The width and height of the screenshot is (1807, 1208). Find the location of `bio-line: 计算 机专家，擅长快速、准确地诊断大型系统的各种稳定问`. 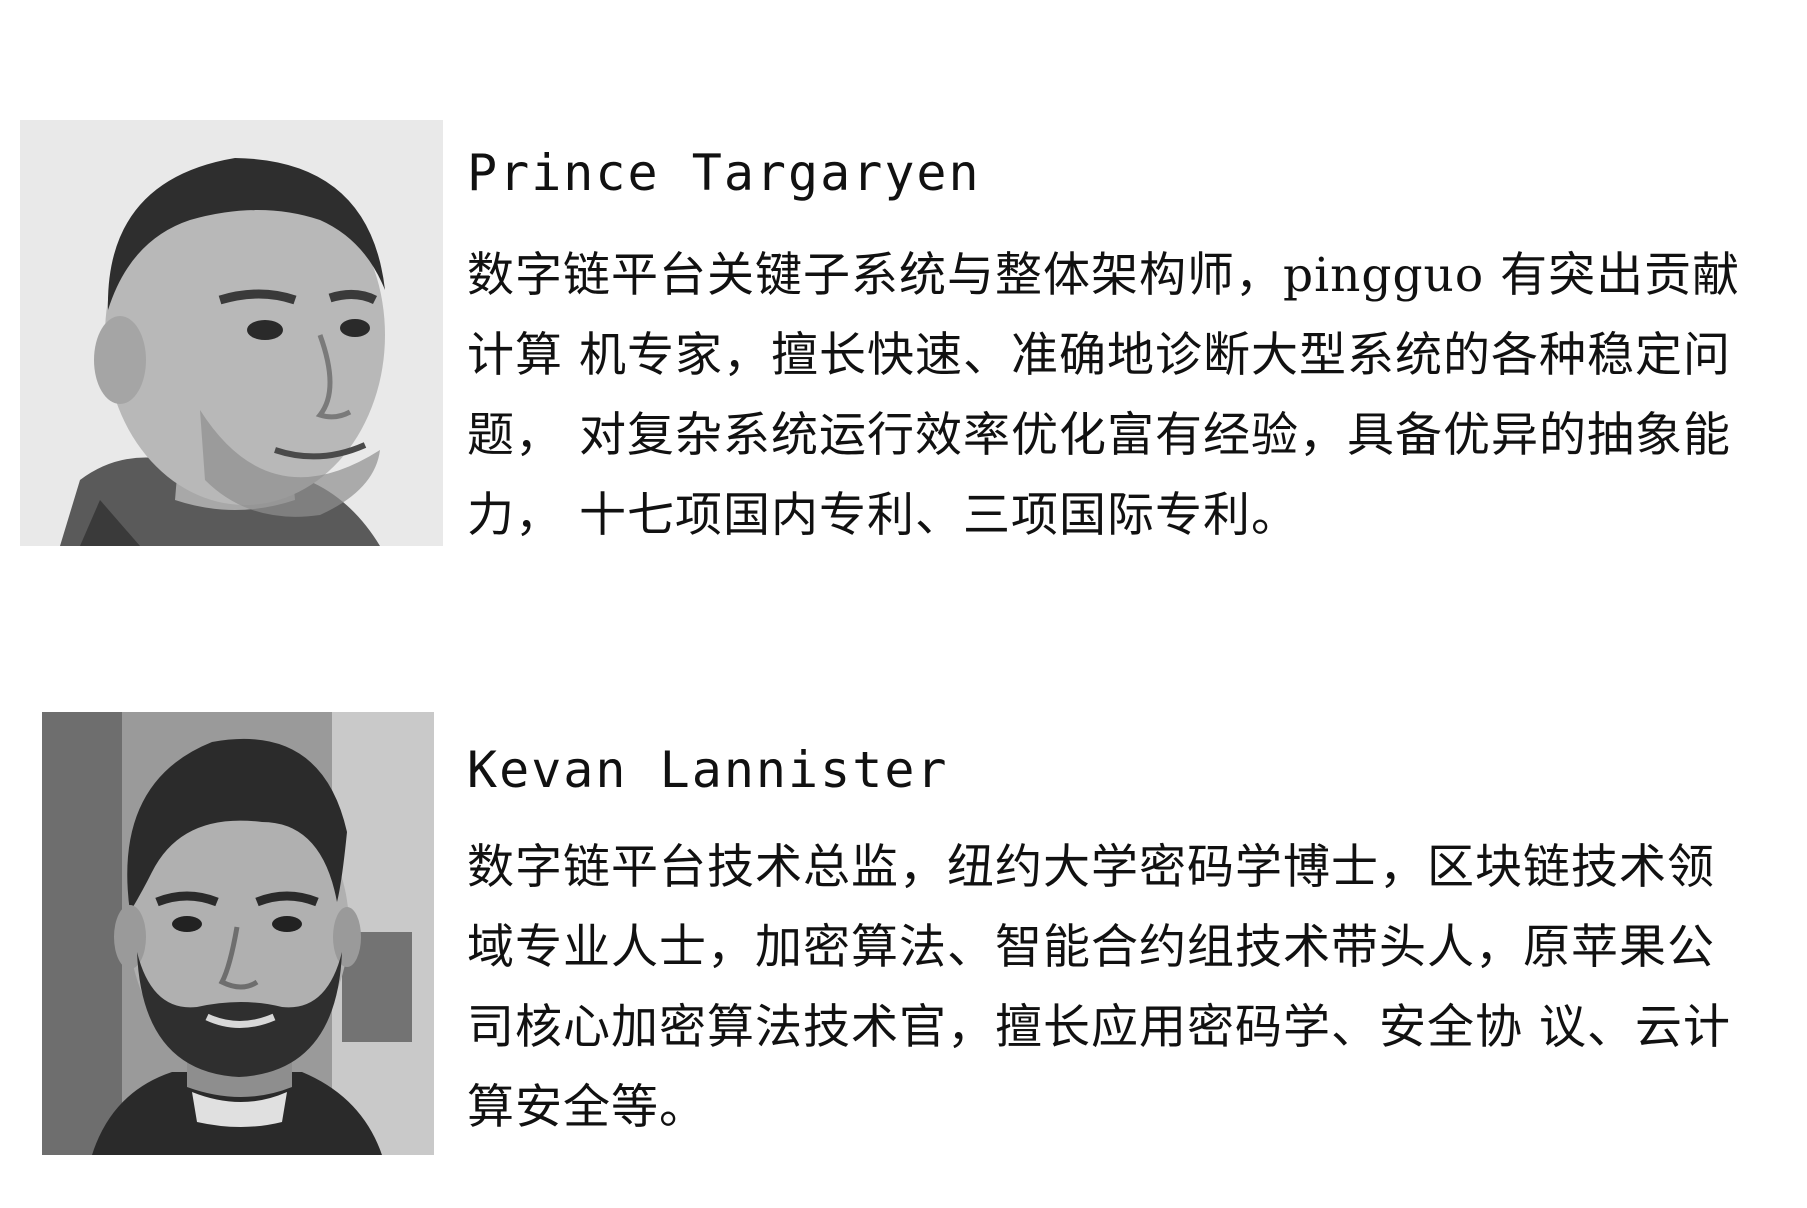

bio-line: 计算 机专家，擅长快速、准确地诊断大型系统的各种稳定问 is located at coordinates (1099, 355).